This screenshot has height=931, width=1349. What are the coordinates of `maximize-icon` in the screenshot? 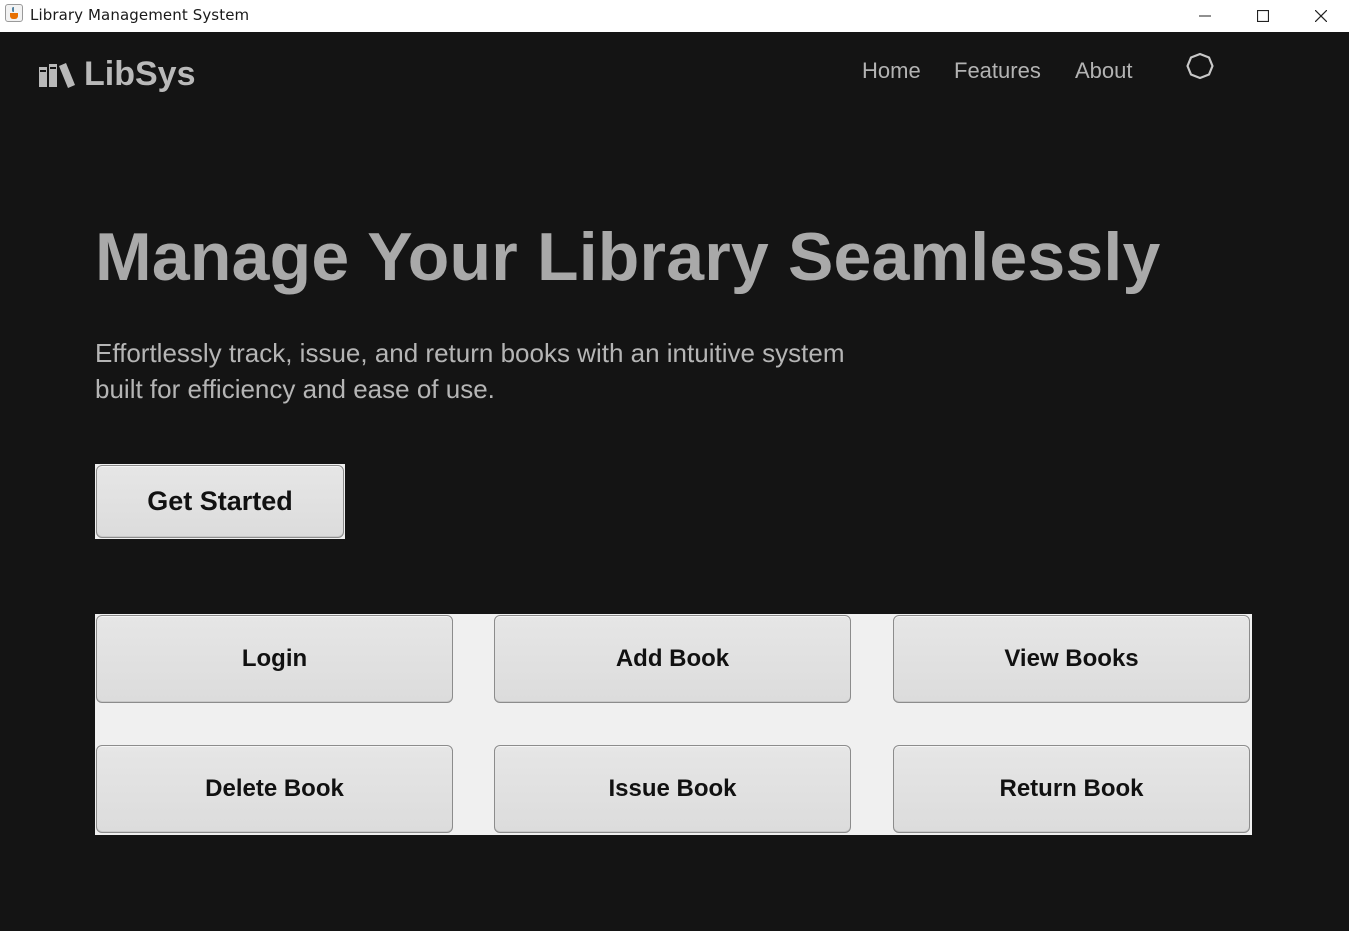 It's located at (1263, 16).